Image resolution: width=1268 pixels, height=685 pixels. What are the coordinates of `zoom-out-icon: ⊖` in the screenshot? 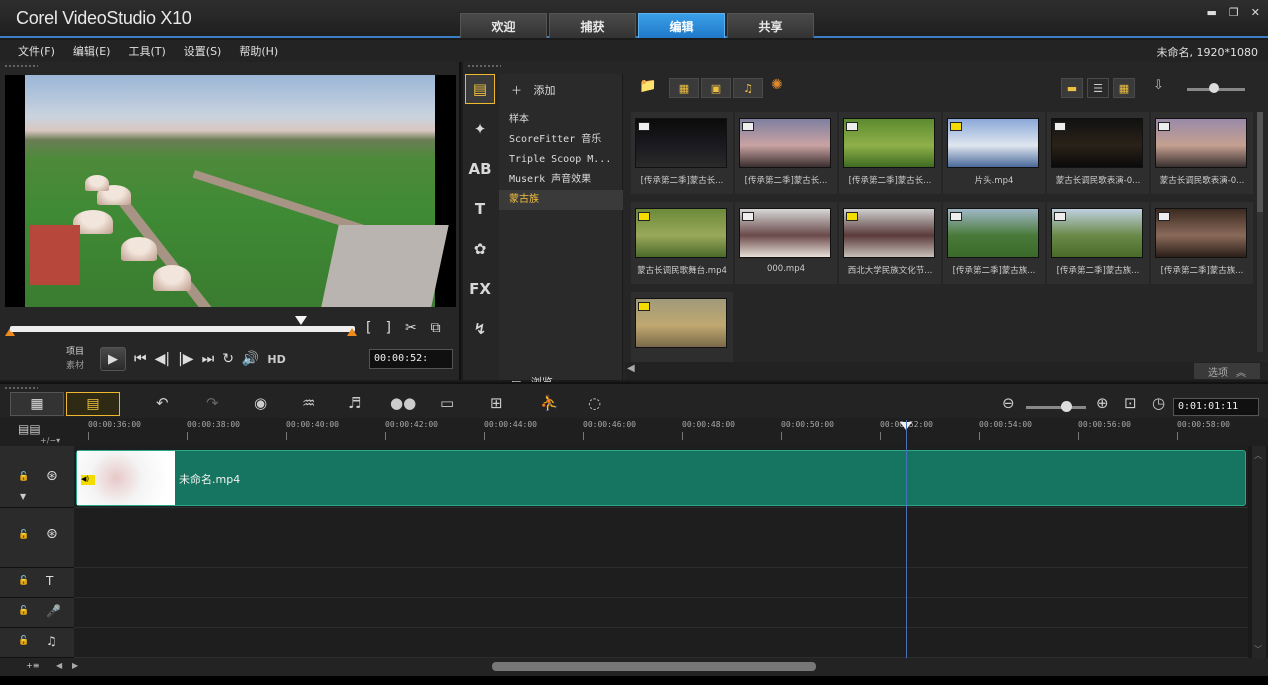 It's located at (1008, 403).